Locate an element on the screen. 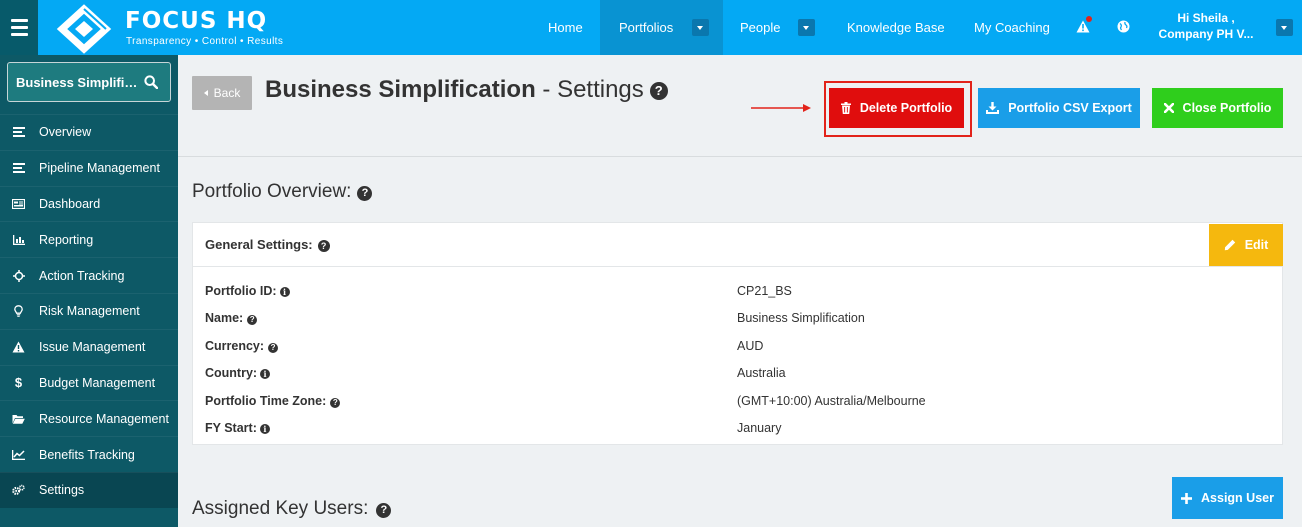 This screenshot has height=527, width=1302. sidebar-item-label: Overview is located at coordinates (65, 132).